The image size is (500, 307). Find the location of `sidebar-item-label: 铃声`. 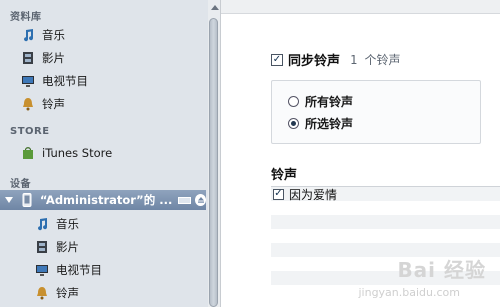

sidebar-item-label: 铃声 is located at coordinates (53, 104).